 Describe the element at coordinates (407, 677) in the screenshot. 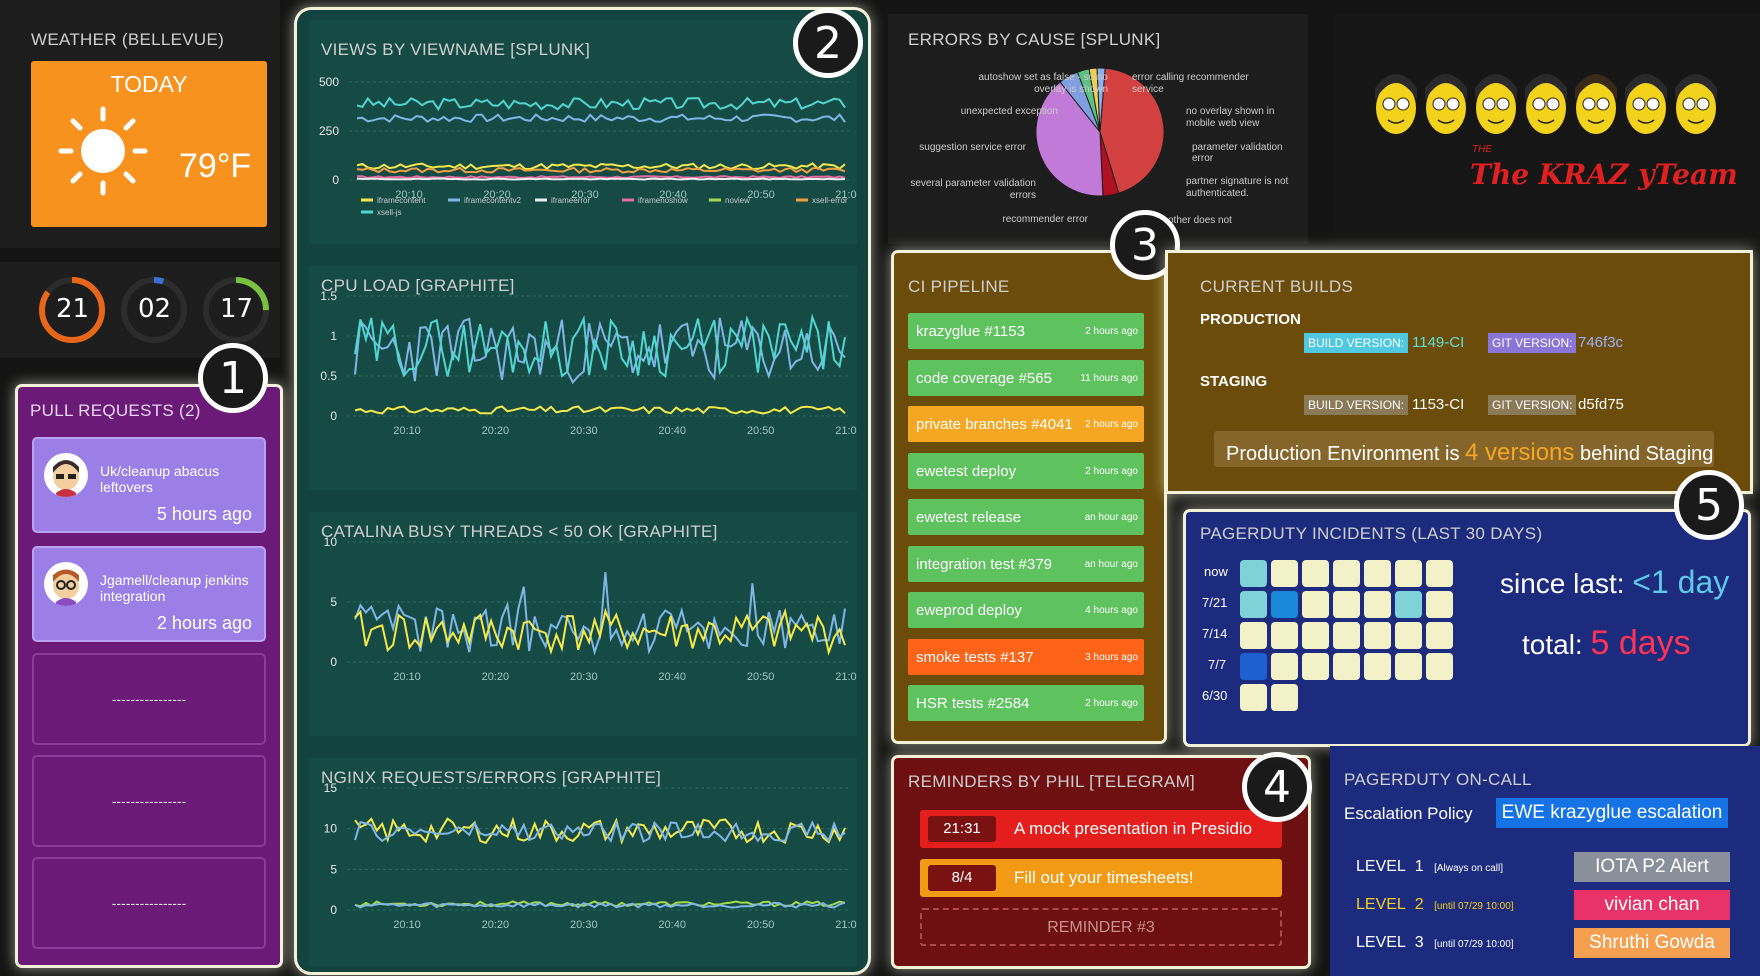

I see `x-tick-label: 20:10` at that location.